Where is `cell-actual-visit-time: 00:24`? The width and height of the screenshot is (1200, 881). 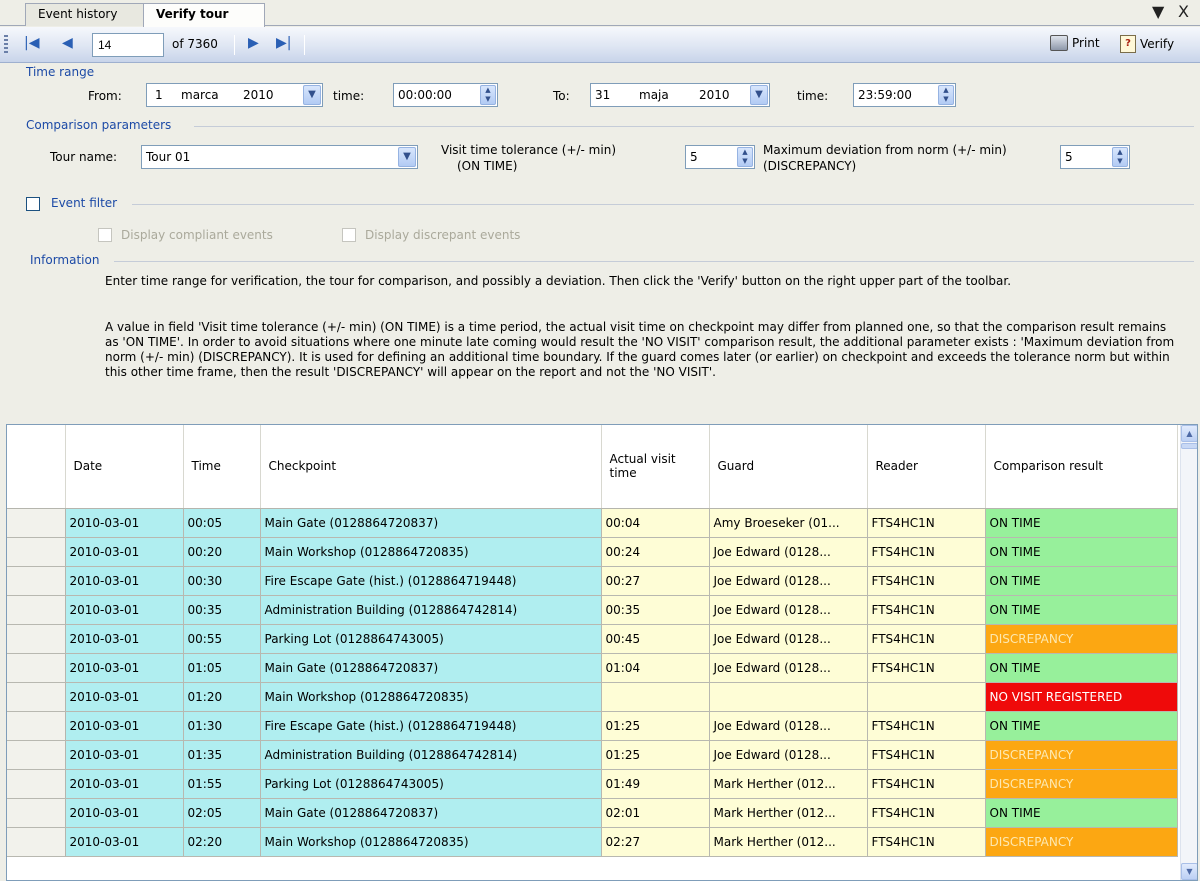
cell-actual-visit-time: 00:24 is located at coordinates (655, 552).